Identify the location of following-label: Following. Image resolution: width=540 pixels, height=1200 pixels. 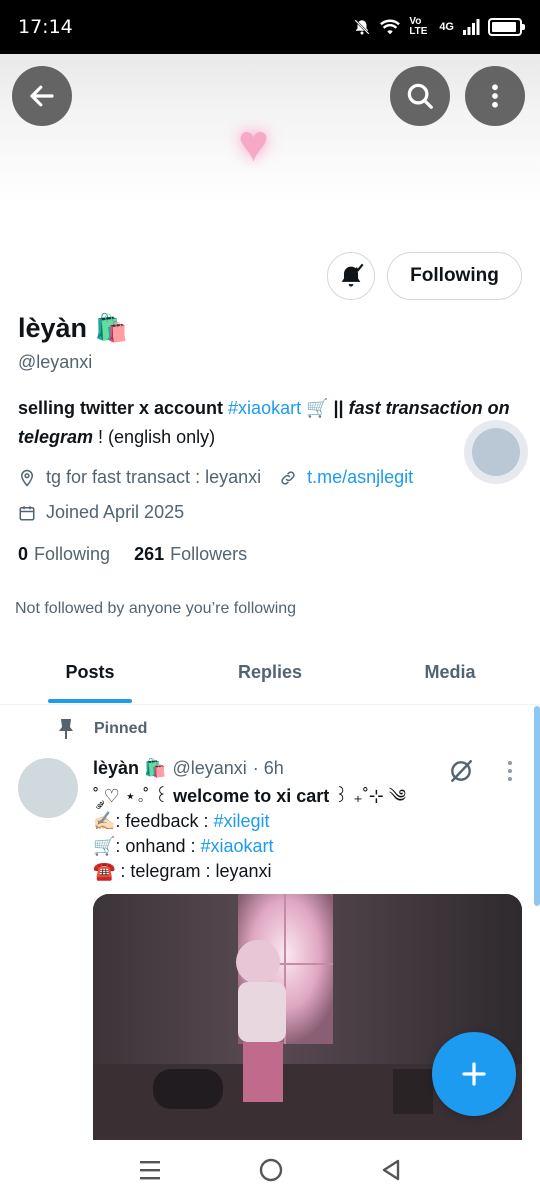
(72, 554).